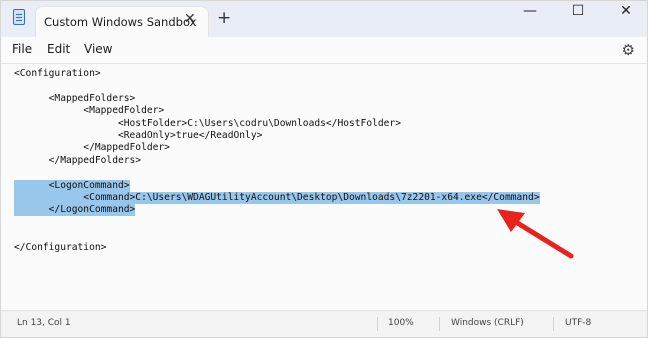 Image resolution: width=648 pixels, height=338 pixels. I want to click on arrow-head, so click(511, 220).